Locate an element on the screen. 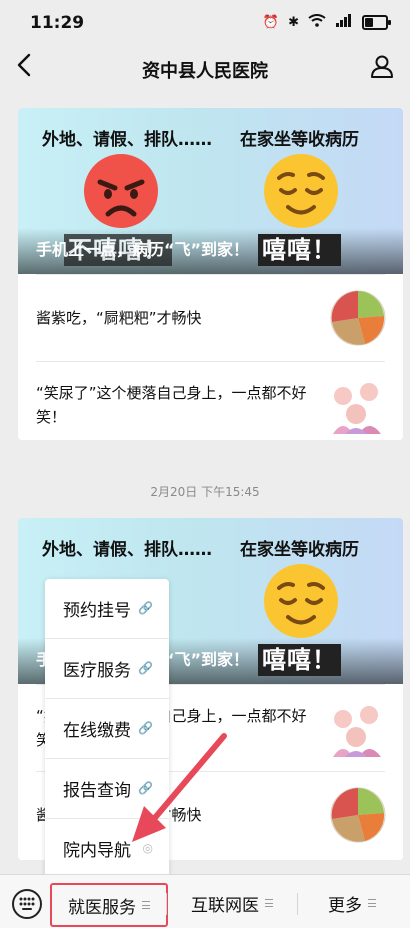 The width and height of the screenshot is (410, 928). tab-more: 更多 is located at coordinates (352, 903).